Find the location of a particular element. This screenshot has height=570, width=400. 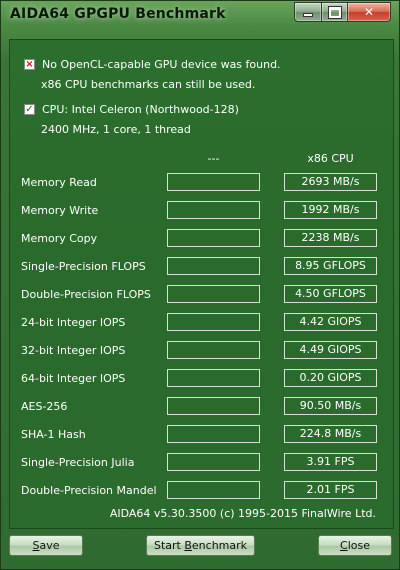

maximize-icon is located at coordinates (334, 12).